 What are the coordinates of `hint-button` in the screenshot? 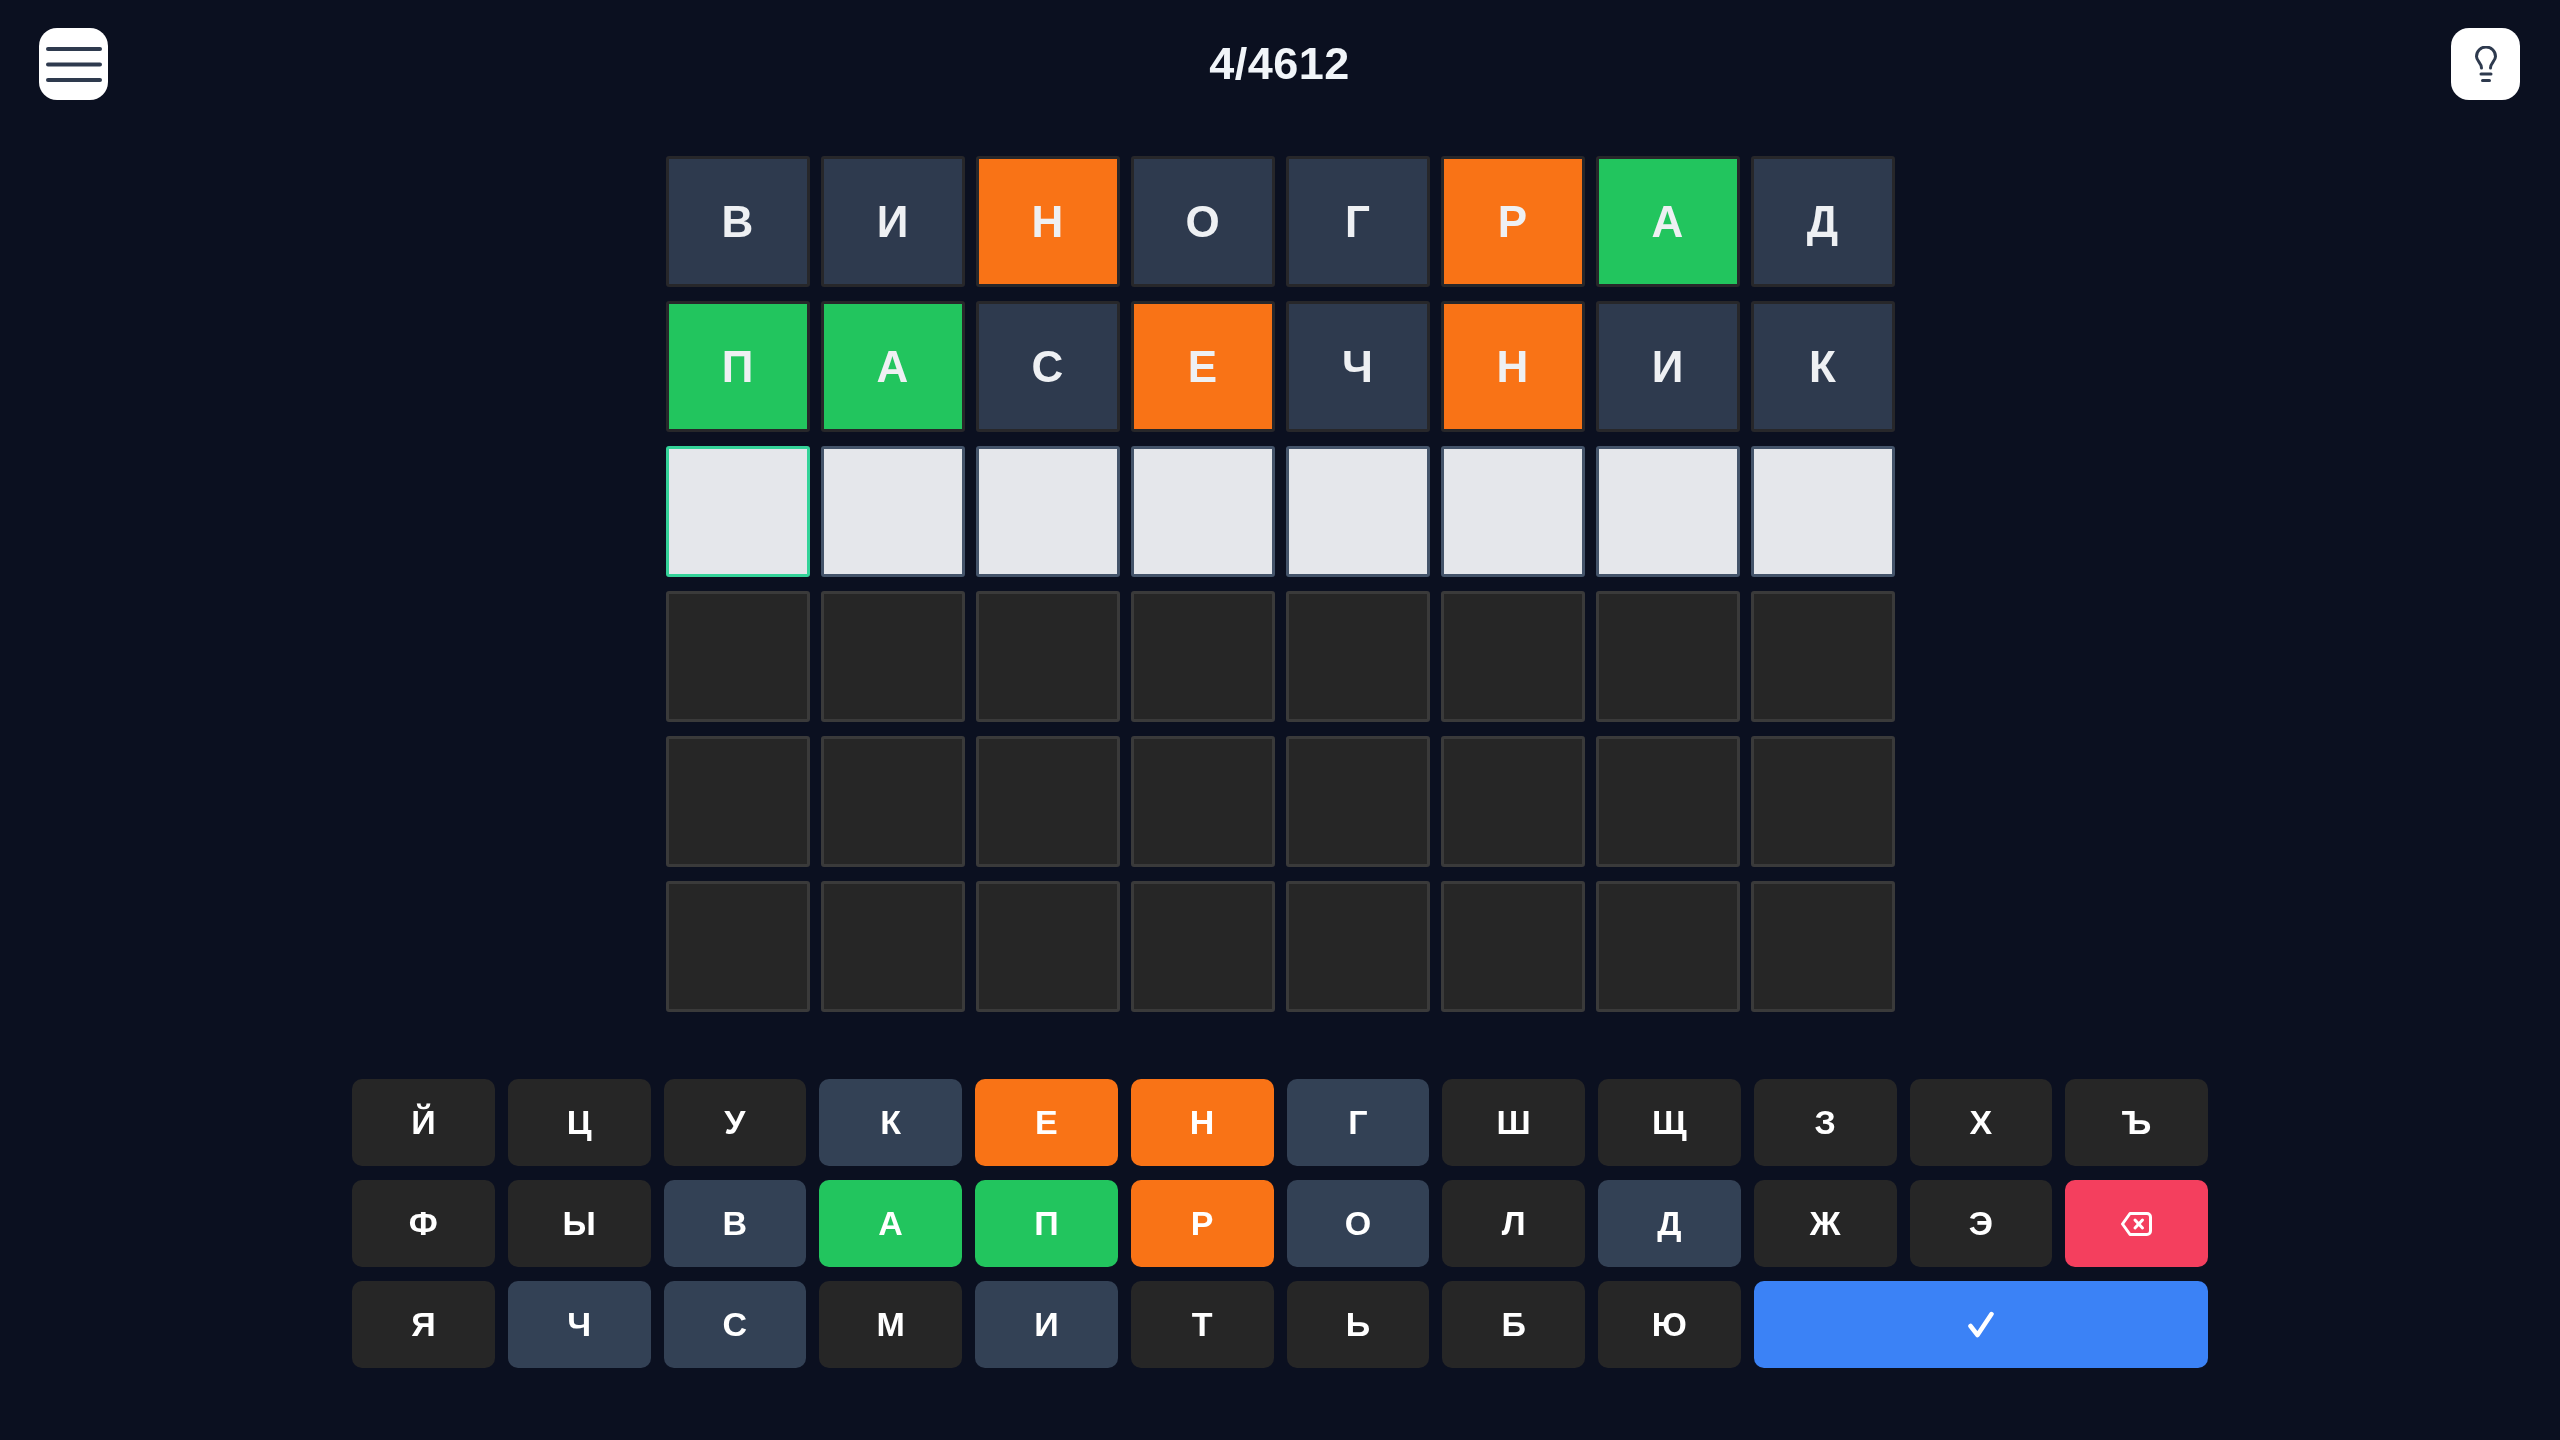 It's located at (2485, 64).